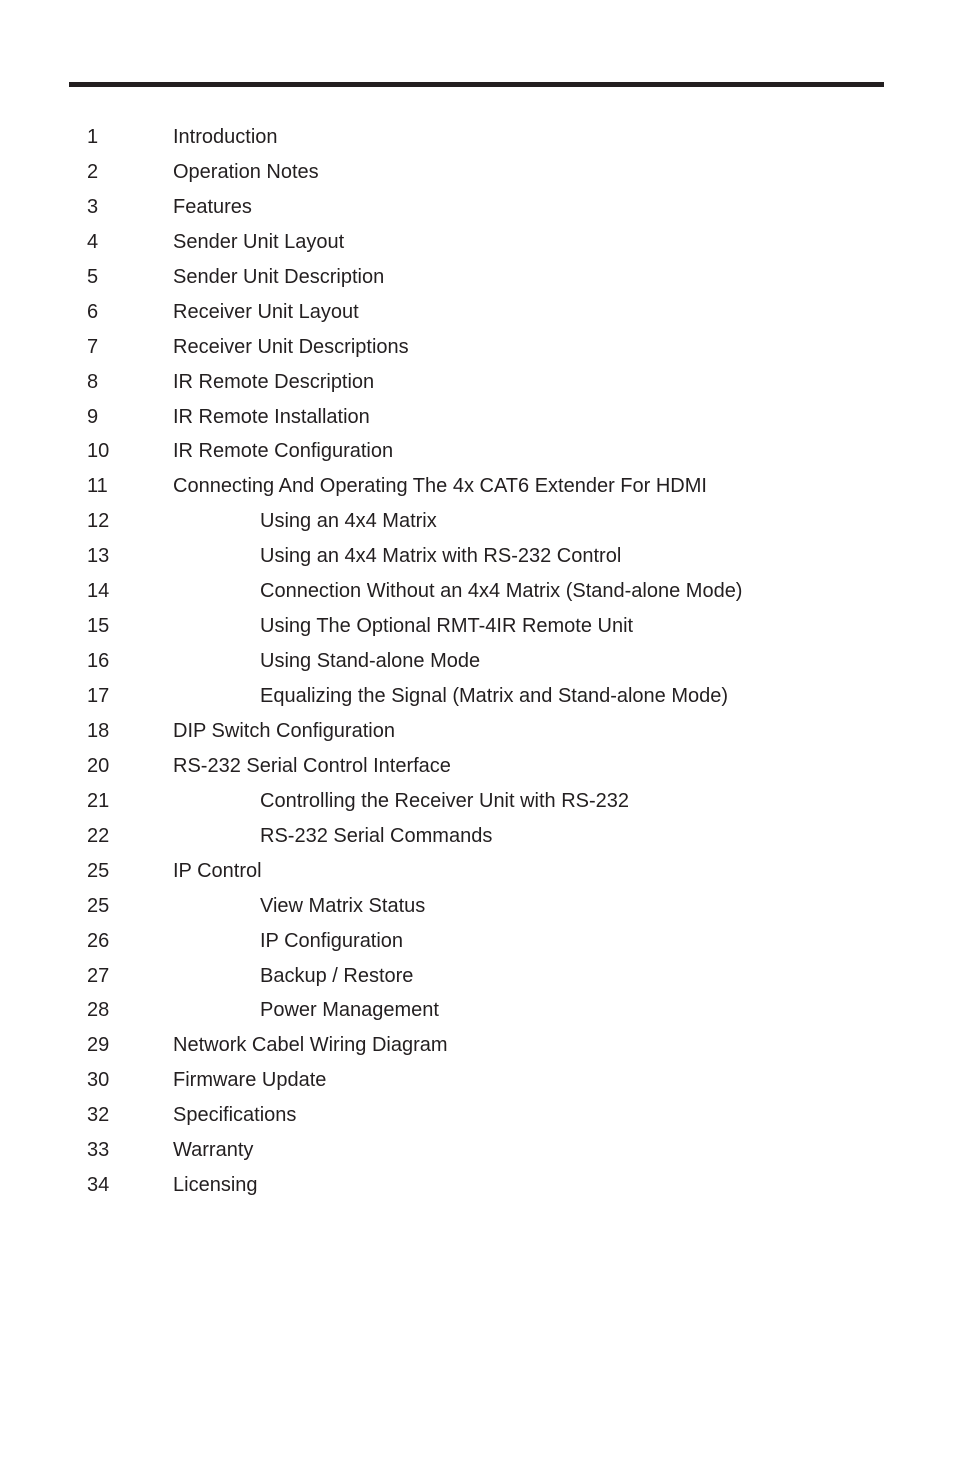  Describe the element at coordinates (273, 382) in the screenshot. I see `toc-entry-title: IR Remote Description` at that location.